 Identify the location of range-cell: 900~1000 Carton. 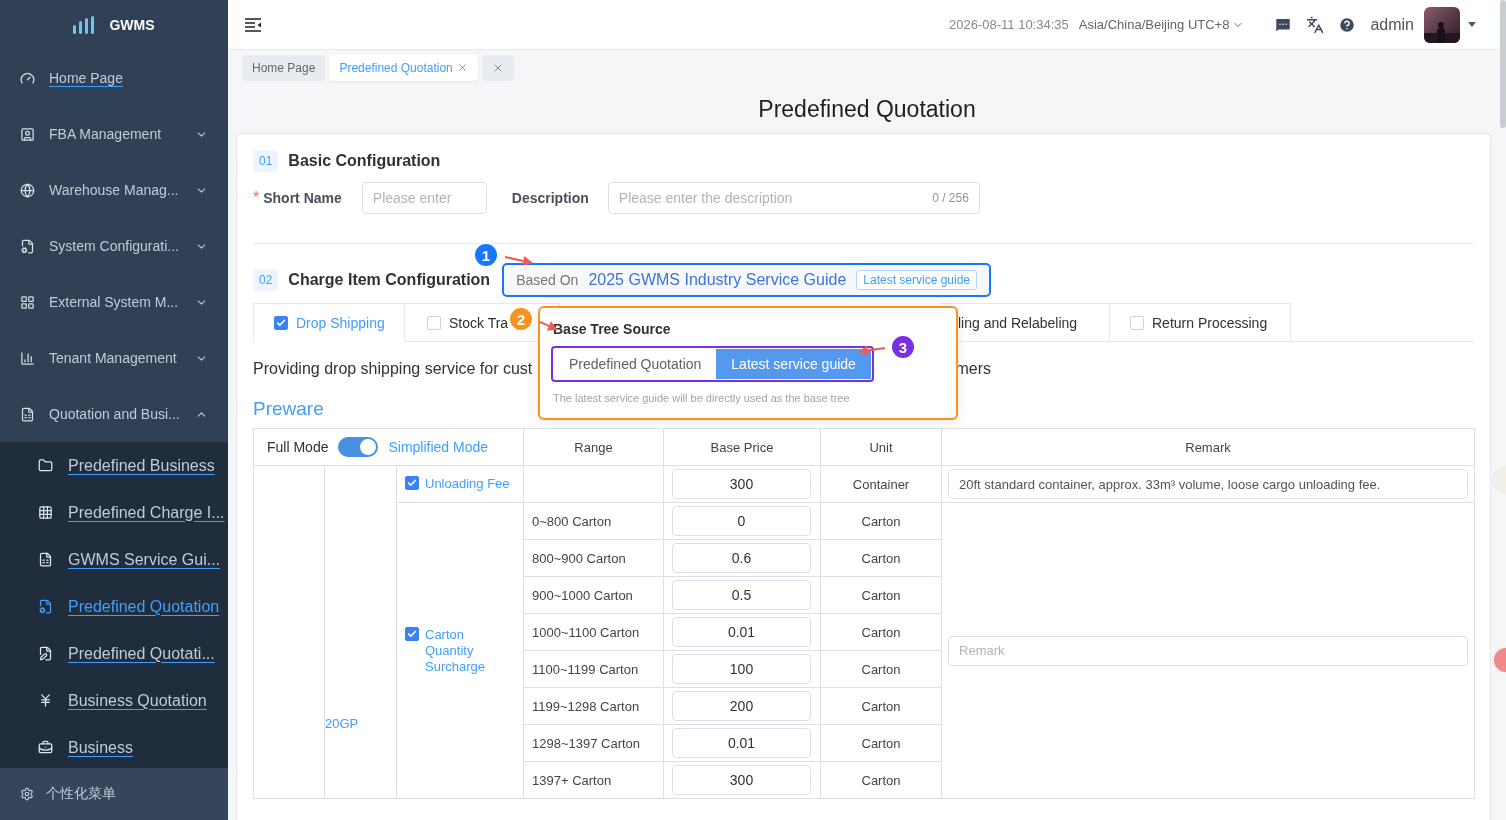
(582, 595).